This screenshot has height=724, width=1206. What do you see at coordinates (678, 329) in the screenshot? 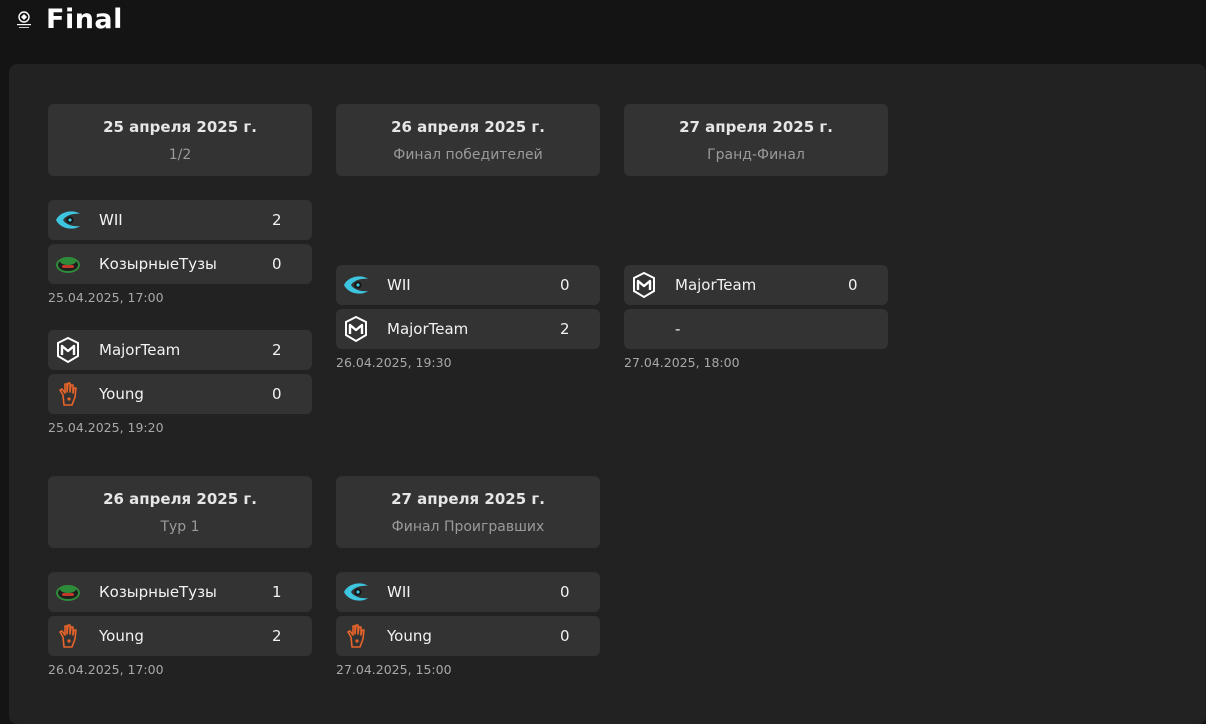
I see `team-name: -` at bounding box center [678, 329].